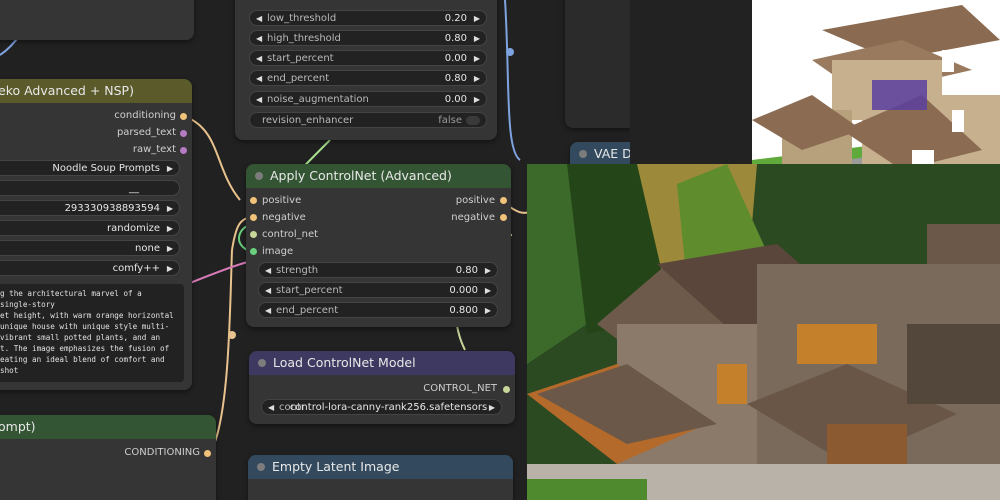  I want to click on input-image-socket, so click(253, 251).